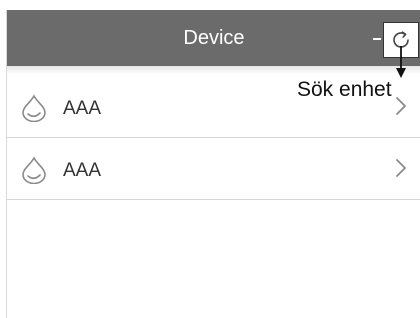  I want to click on separator-dash, so click(377, 39).